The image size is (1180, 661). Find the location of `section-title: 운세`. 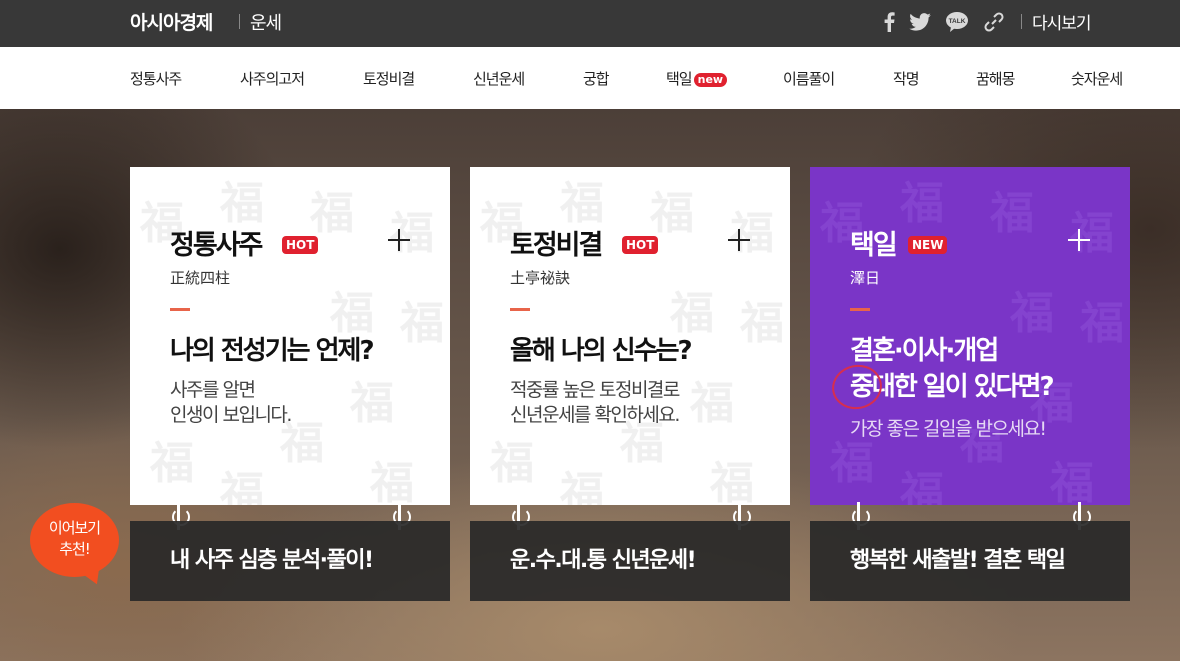

section-title: 운세 is located at coordinates (266, 22).